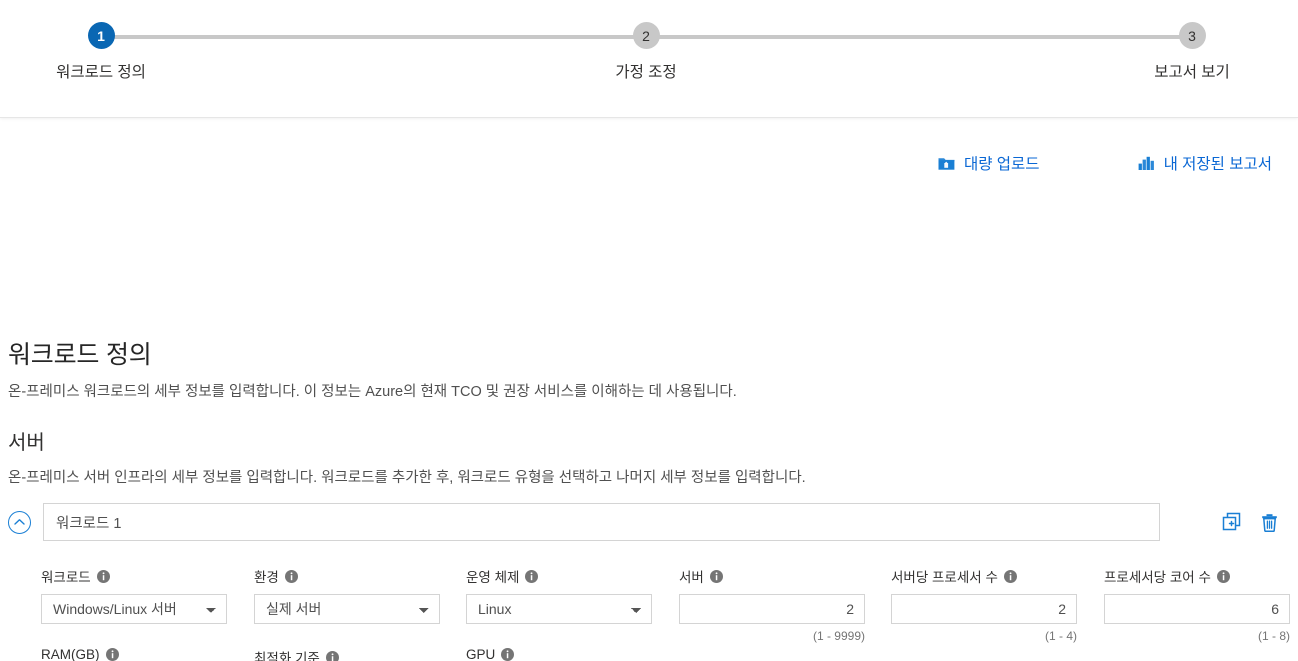 This screenshot has height=661, width=1298. Describe the element at coordinates (70, 654) in the screenshot. I see `field-ram-label: RAM(GB)` at that location.